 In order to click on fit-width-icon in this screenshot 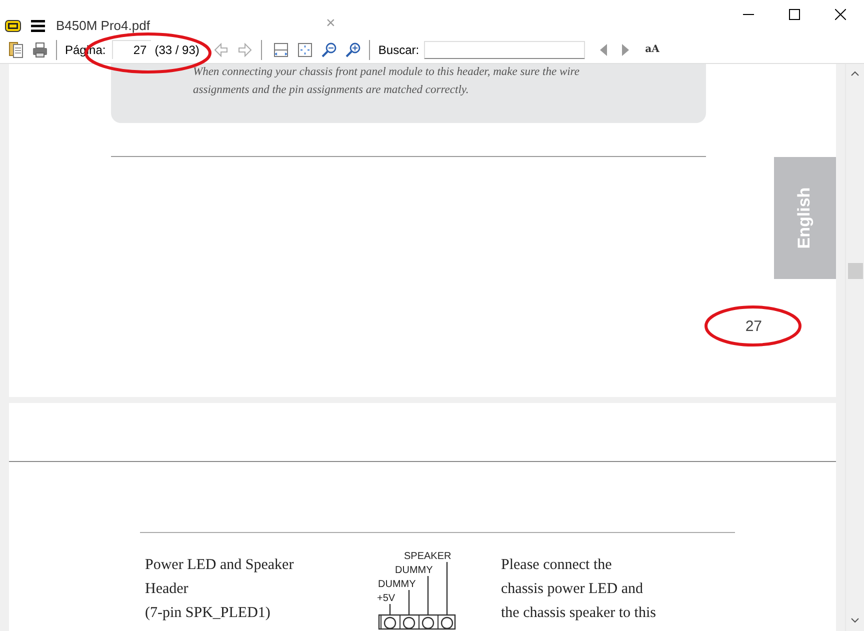, I will do `click(281, 50)`.